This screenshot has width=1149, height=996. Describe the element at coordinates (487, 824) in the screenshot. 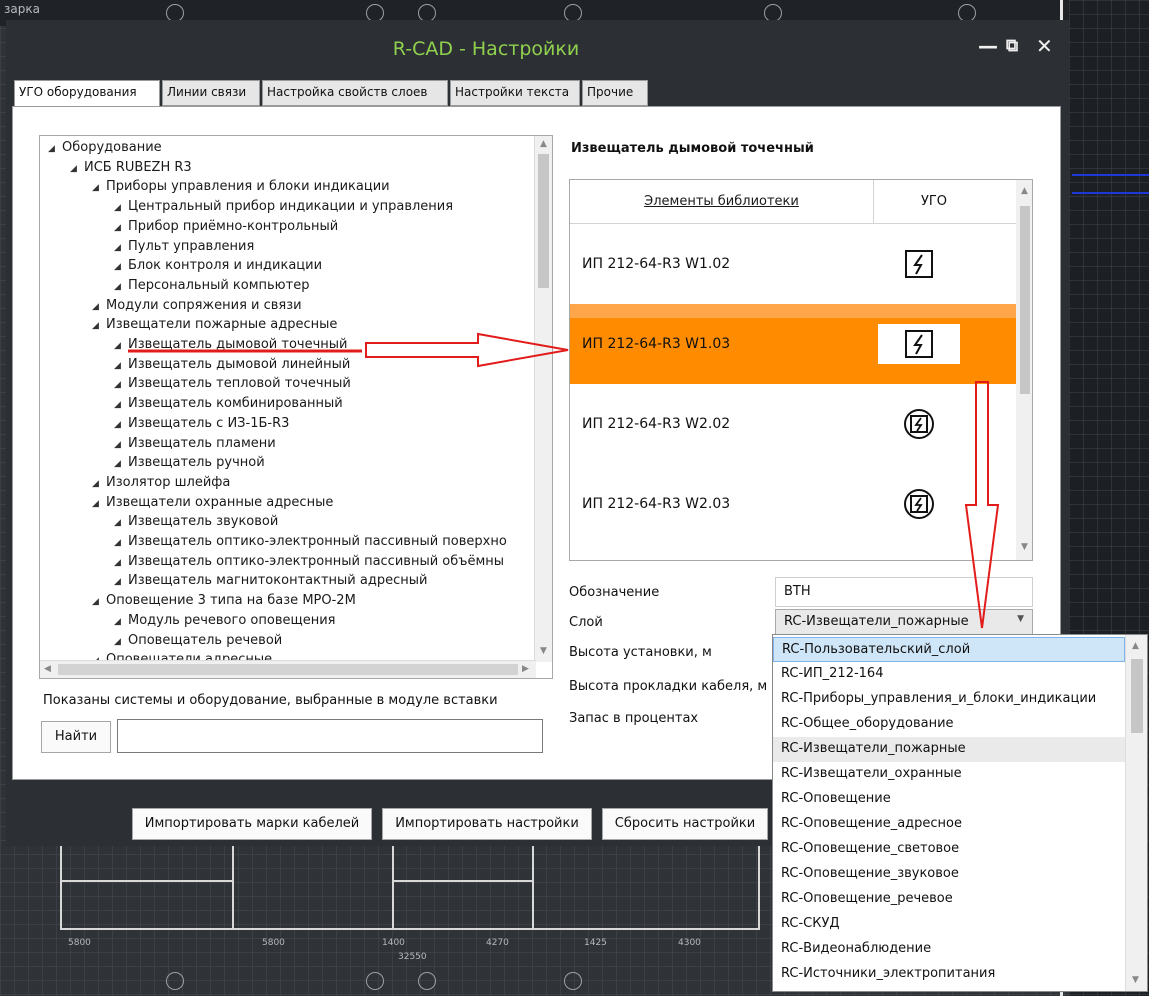

I see `import-settings-button: Импортировать настройки` at that location.